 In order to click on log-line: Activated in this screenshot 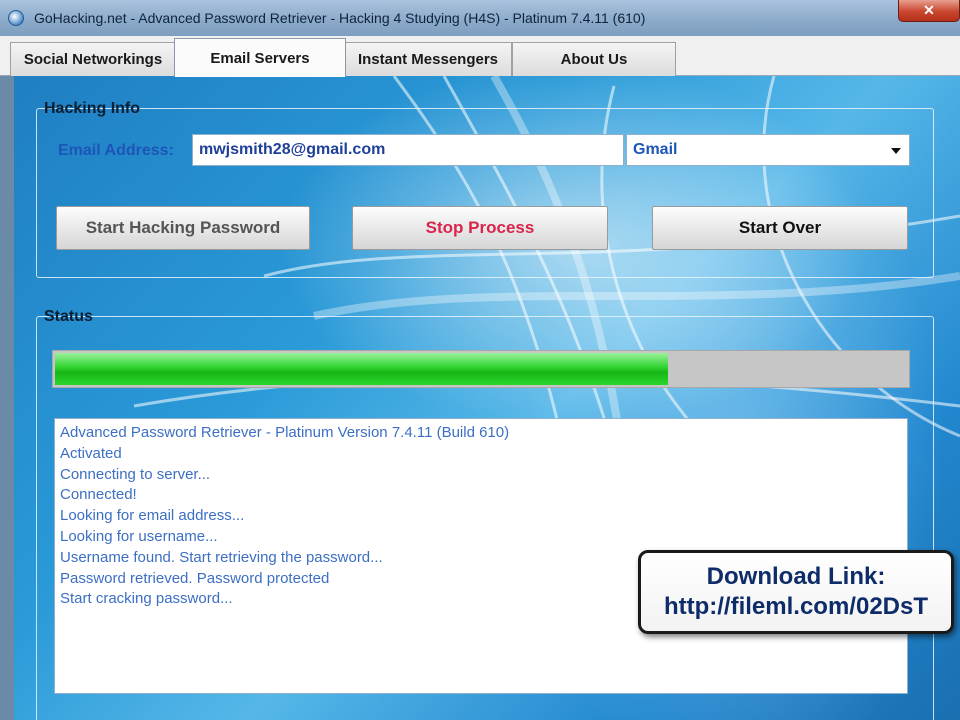, I will do `click(91, 453)`.